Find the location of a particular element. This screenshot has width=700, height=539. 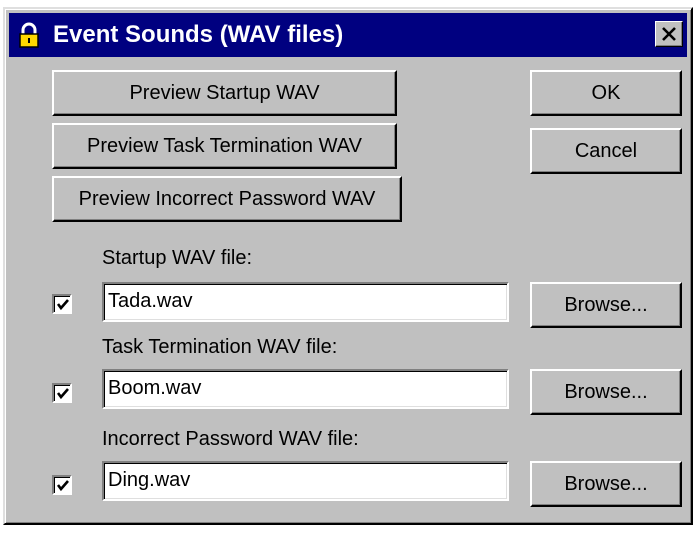

padlock-icon is located at coordinates (29, 35).